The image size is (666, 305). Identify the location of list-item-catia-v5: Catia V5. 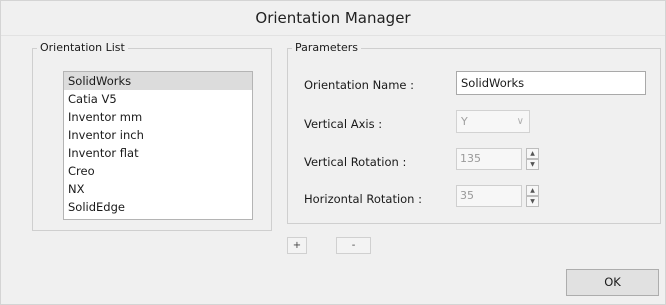
(158, 99).